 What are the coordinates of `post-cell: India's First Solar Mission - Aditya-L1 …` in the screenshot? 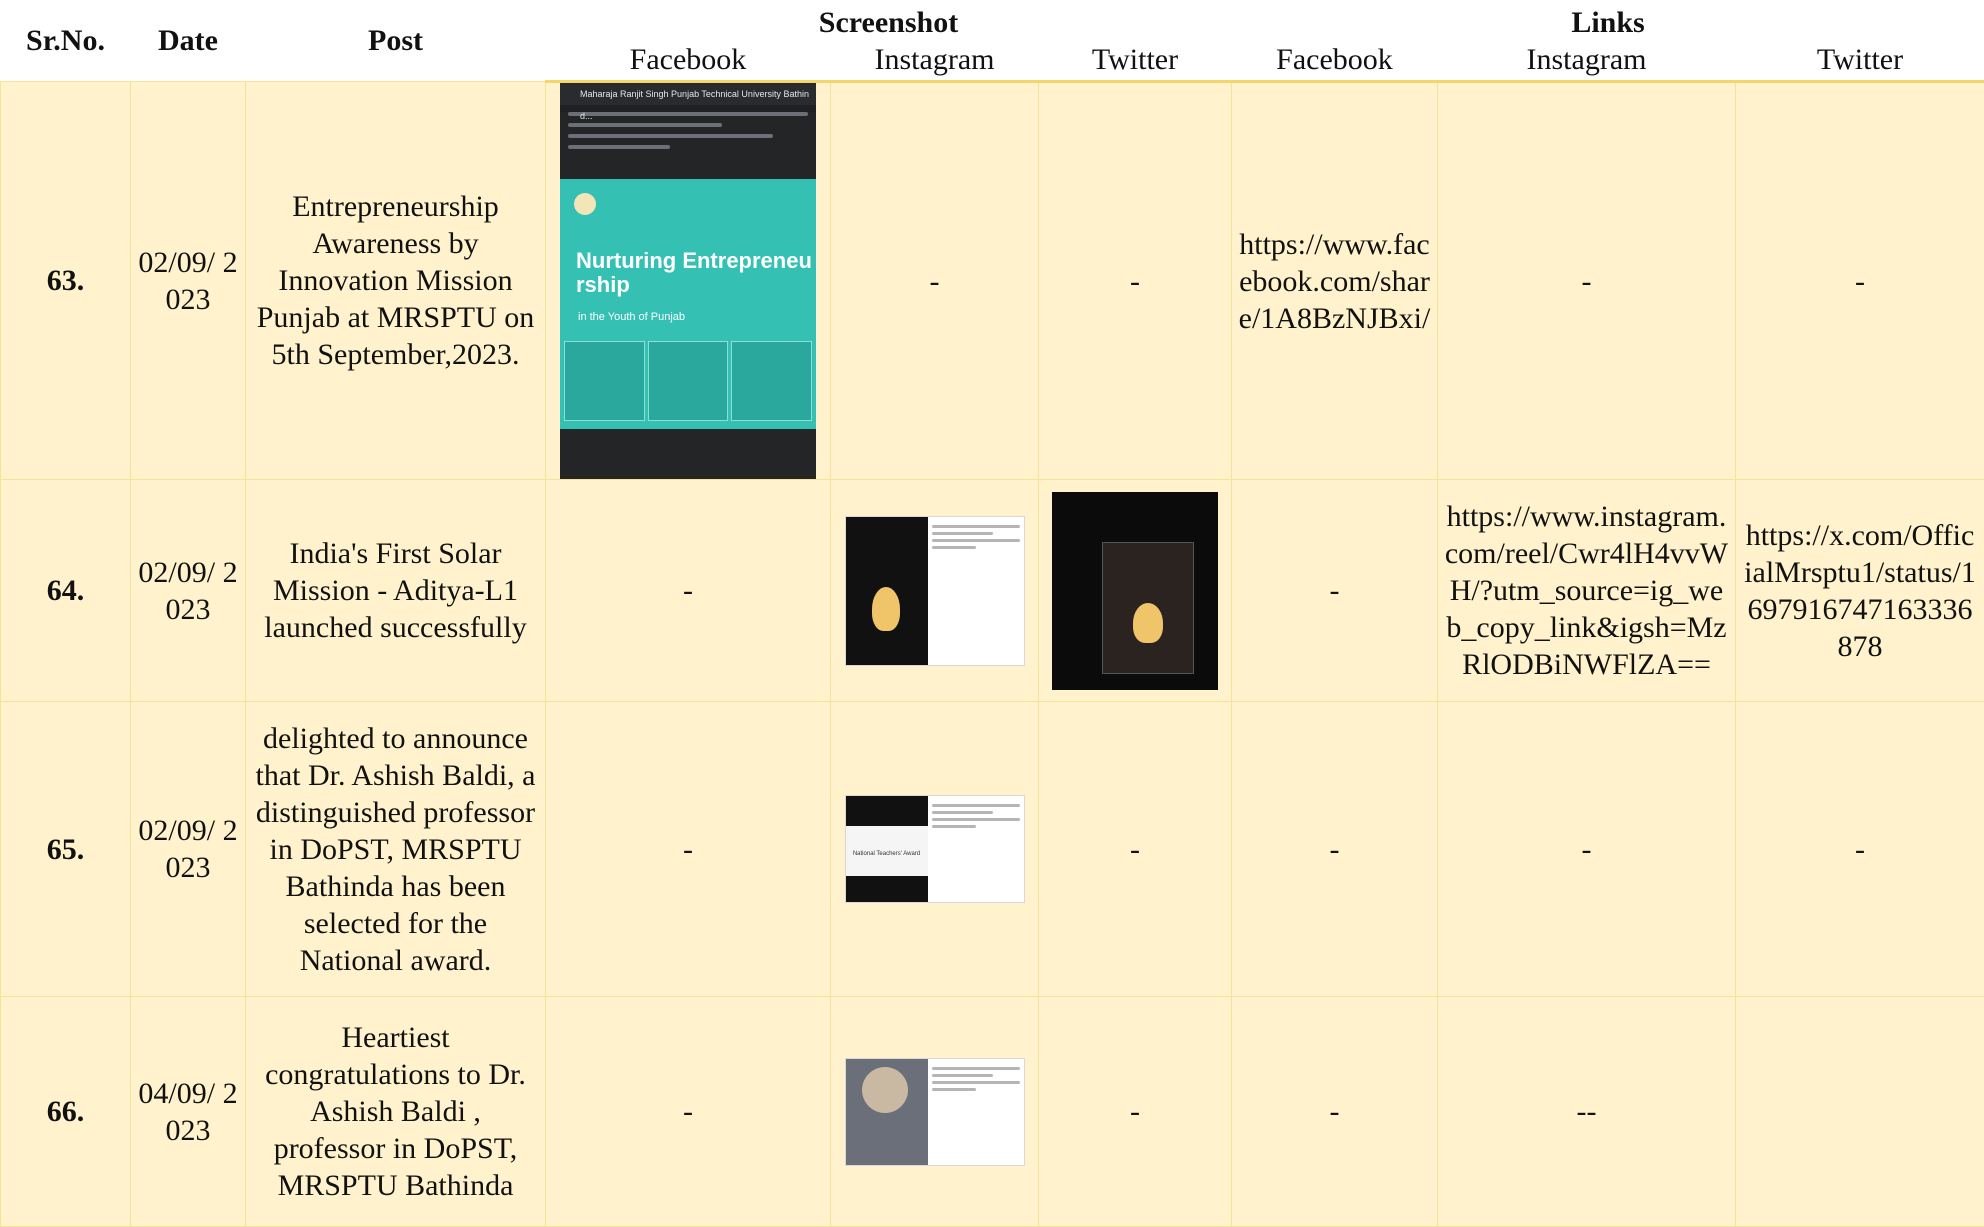 It's located at (396, 591).